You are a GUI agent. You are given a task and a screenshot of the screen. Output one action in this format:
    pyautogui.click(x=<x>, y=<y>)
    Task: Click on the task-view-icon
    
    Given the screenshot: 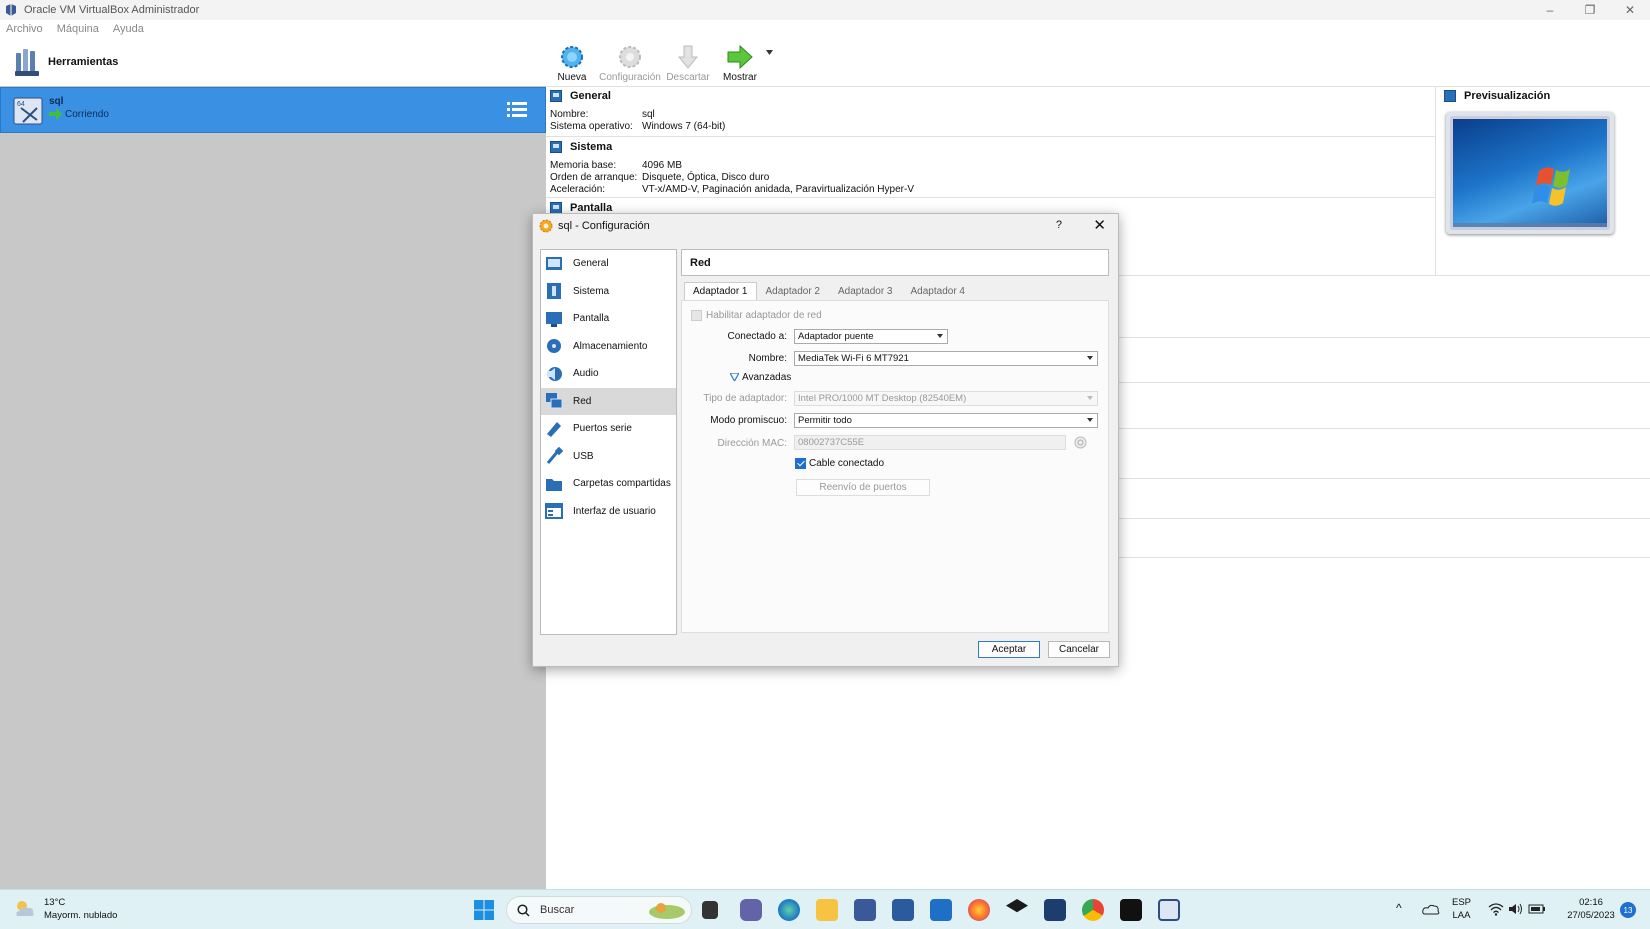 What is the action you would take?
    pyautogui.click(x=710, y=910)
    